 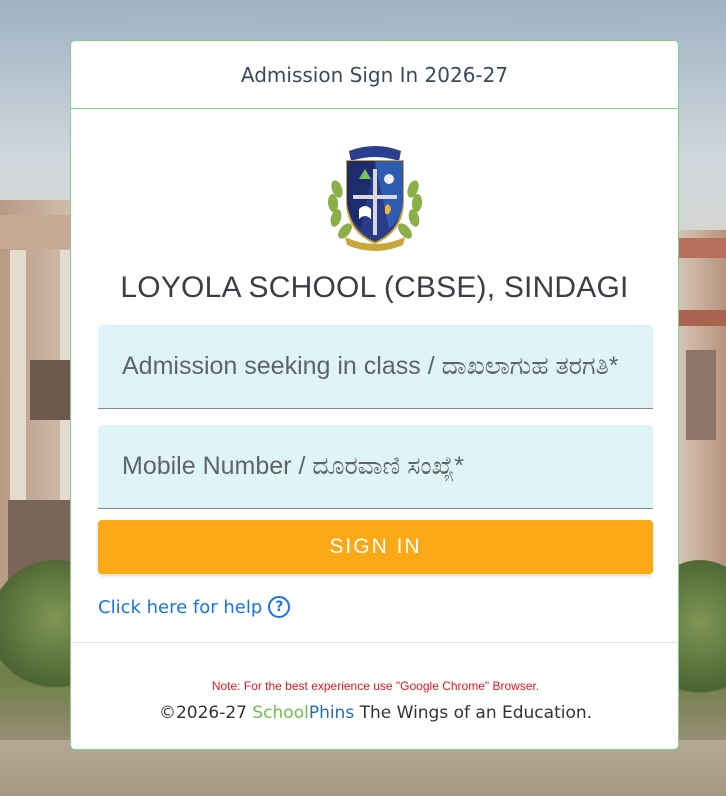 What do you see at coordinates (374, 198) in the screenshot?
I see `school-crest-logo` at bounding box center [374, 198].